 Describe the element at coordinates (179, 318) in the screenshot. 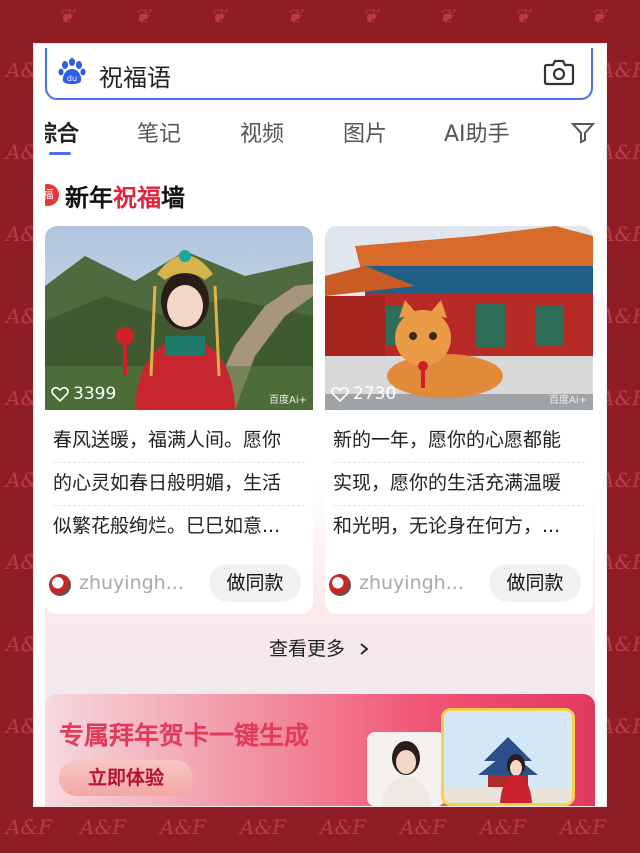

I see `card-image: 3399 百度Ai+` at that location.